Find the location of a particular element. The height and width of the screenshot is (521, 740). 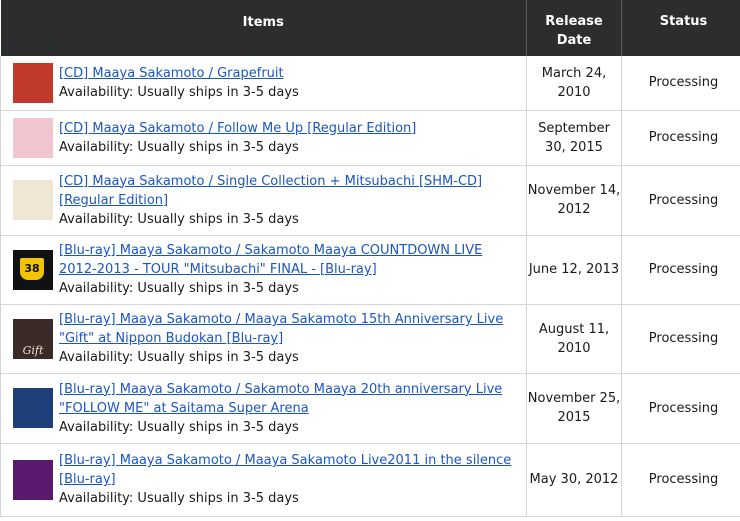

route-38-badge: 38 is located at coordinates (32, 268).